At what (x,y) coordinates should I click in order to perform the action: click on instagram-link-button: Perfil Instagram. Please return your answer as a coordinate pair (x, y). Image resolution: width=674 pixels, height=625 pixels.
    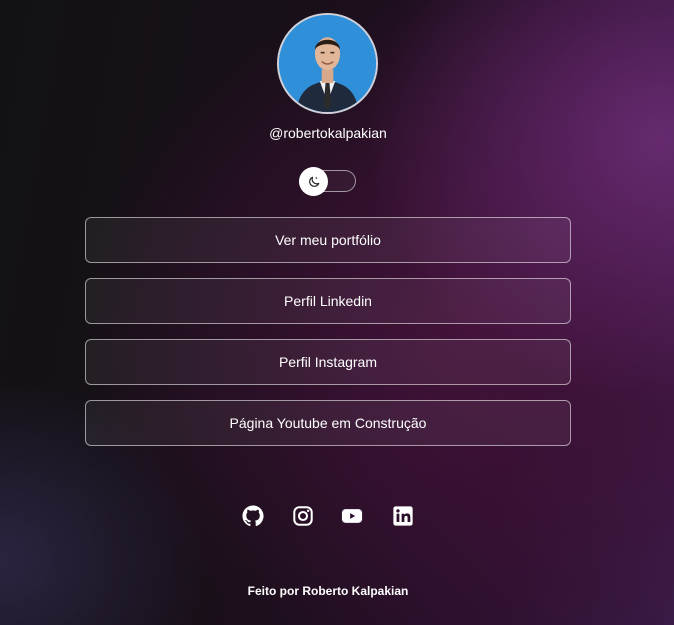
    Looking at the image, I should click on (328, 362).